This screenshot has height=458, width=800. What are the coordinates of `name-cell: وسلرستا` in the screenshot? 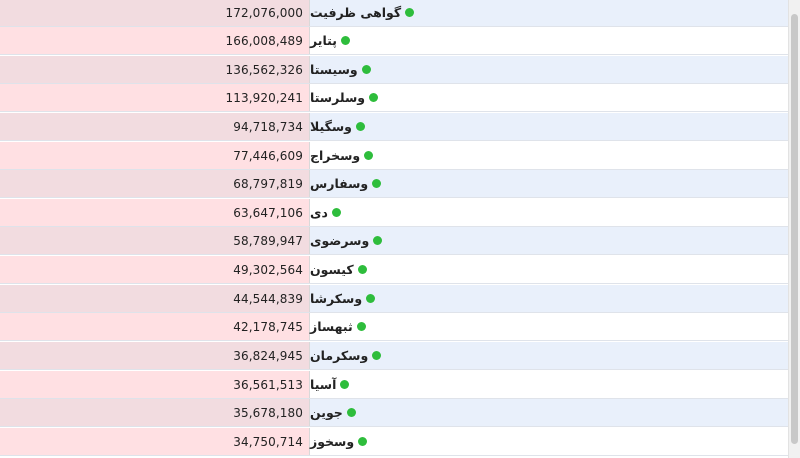 It's located at (549, 97).